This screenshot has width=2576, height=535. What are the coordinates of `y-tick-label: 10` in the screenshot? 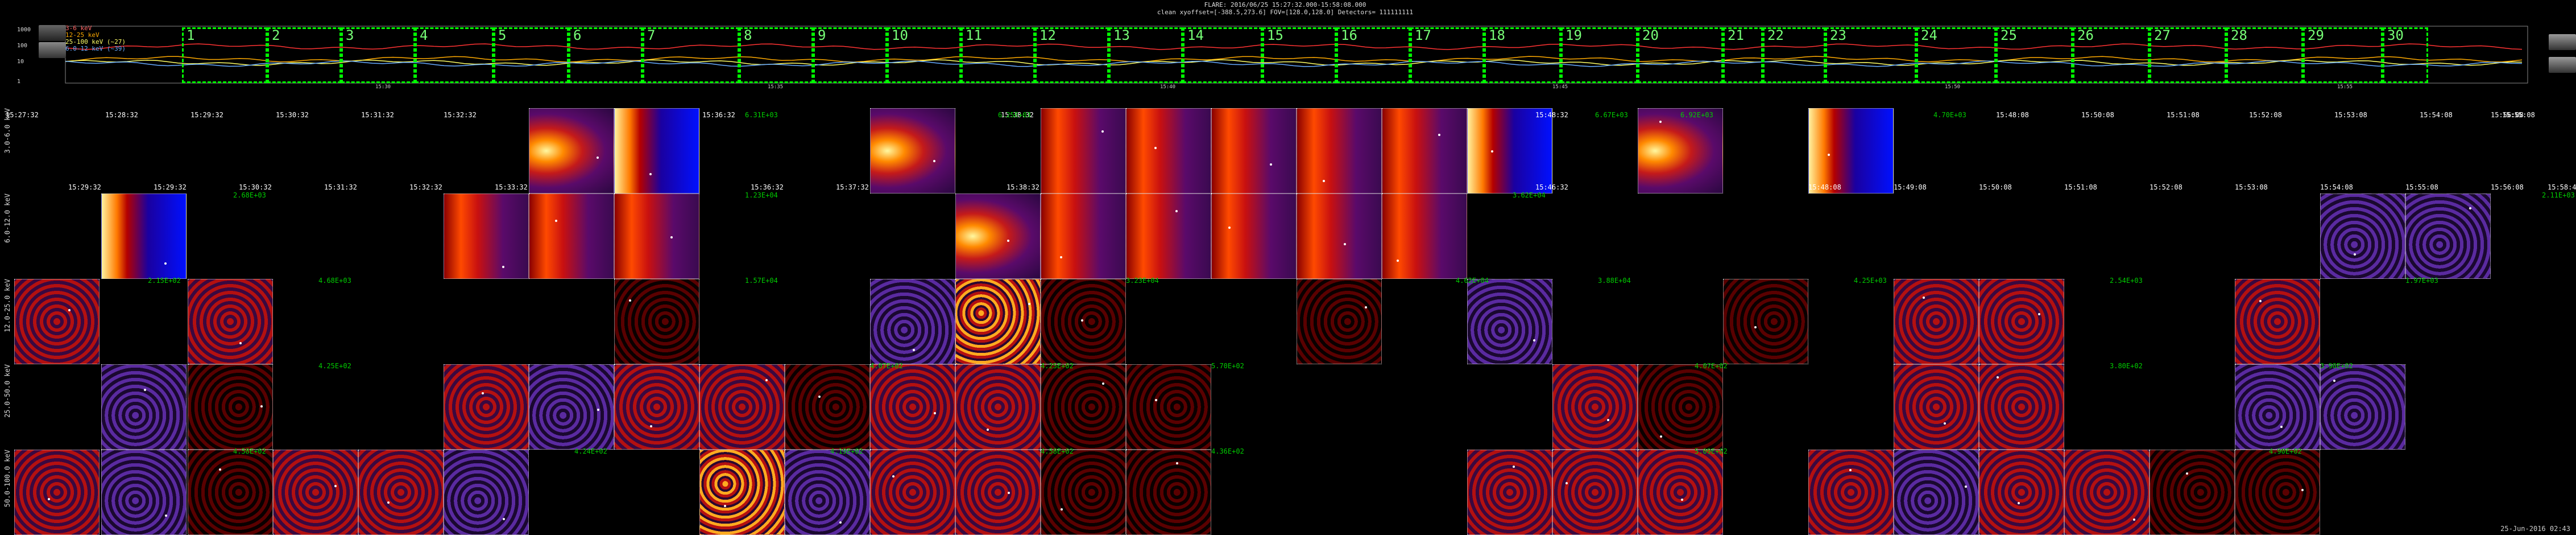 It's located at (20, 62).